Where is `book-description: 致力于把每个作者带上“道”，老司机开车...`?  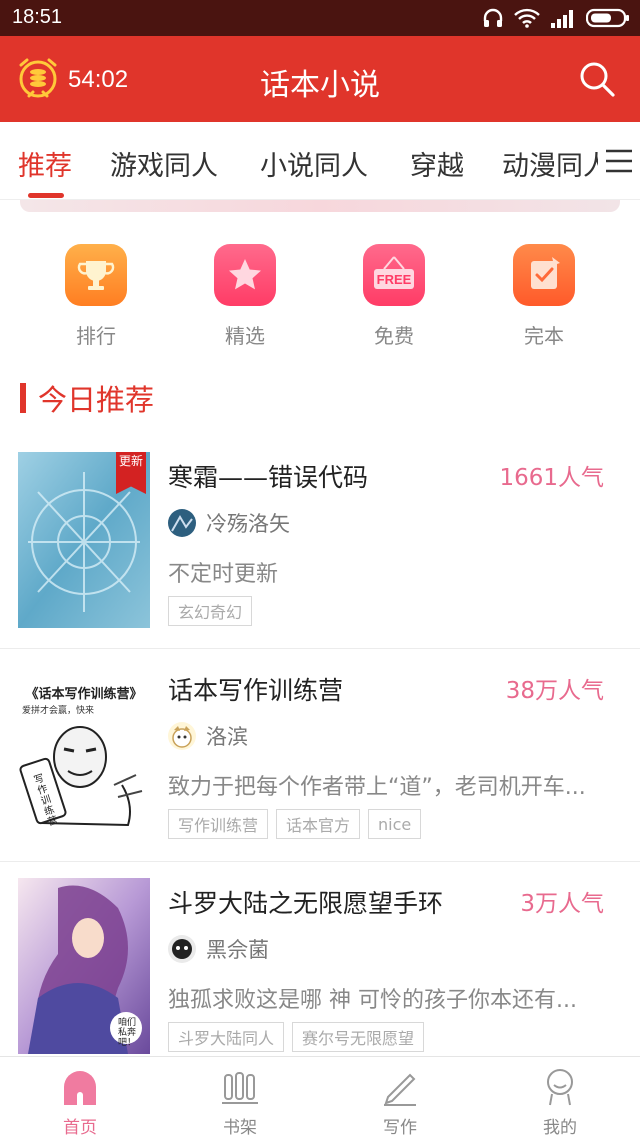 book-description: 致力于把每个作者带上“道”，老司机开车... is located at coordinates (377, 787).